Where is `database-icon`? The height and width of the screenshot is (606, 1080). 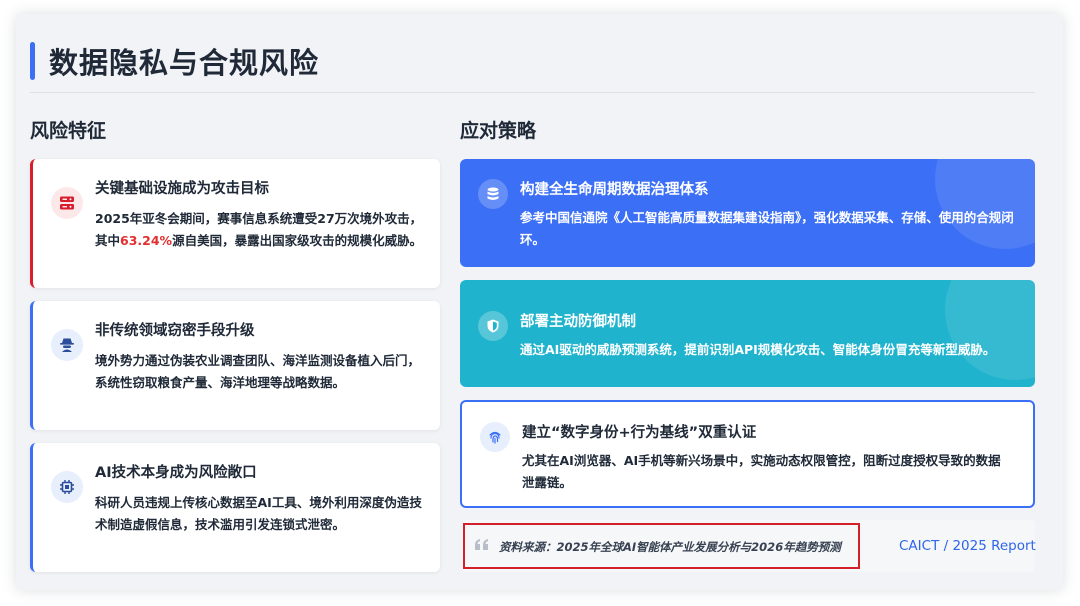
database-icon is located at coordinates (493, 194).